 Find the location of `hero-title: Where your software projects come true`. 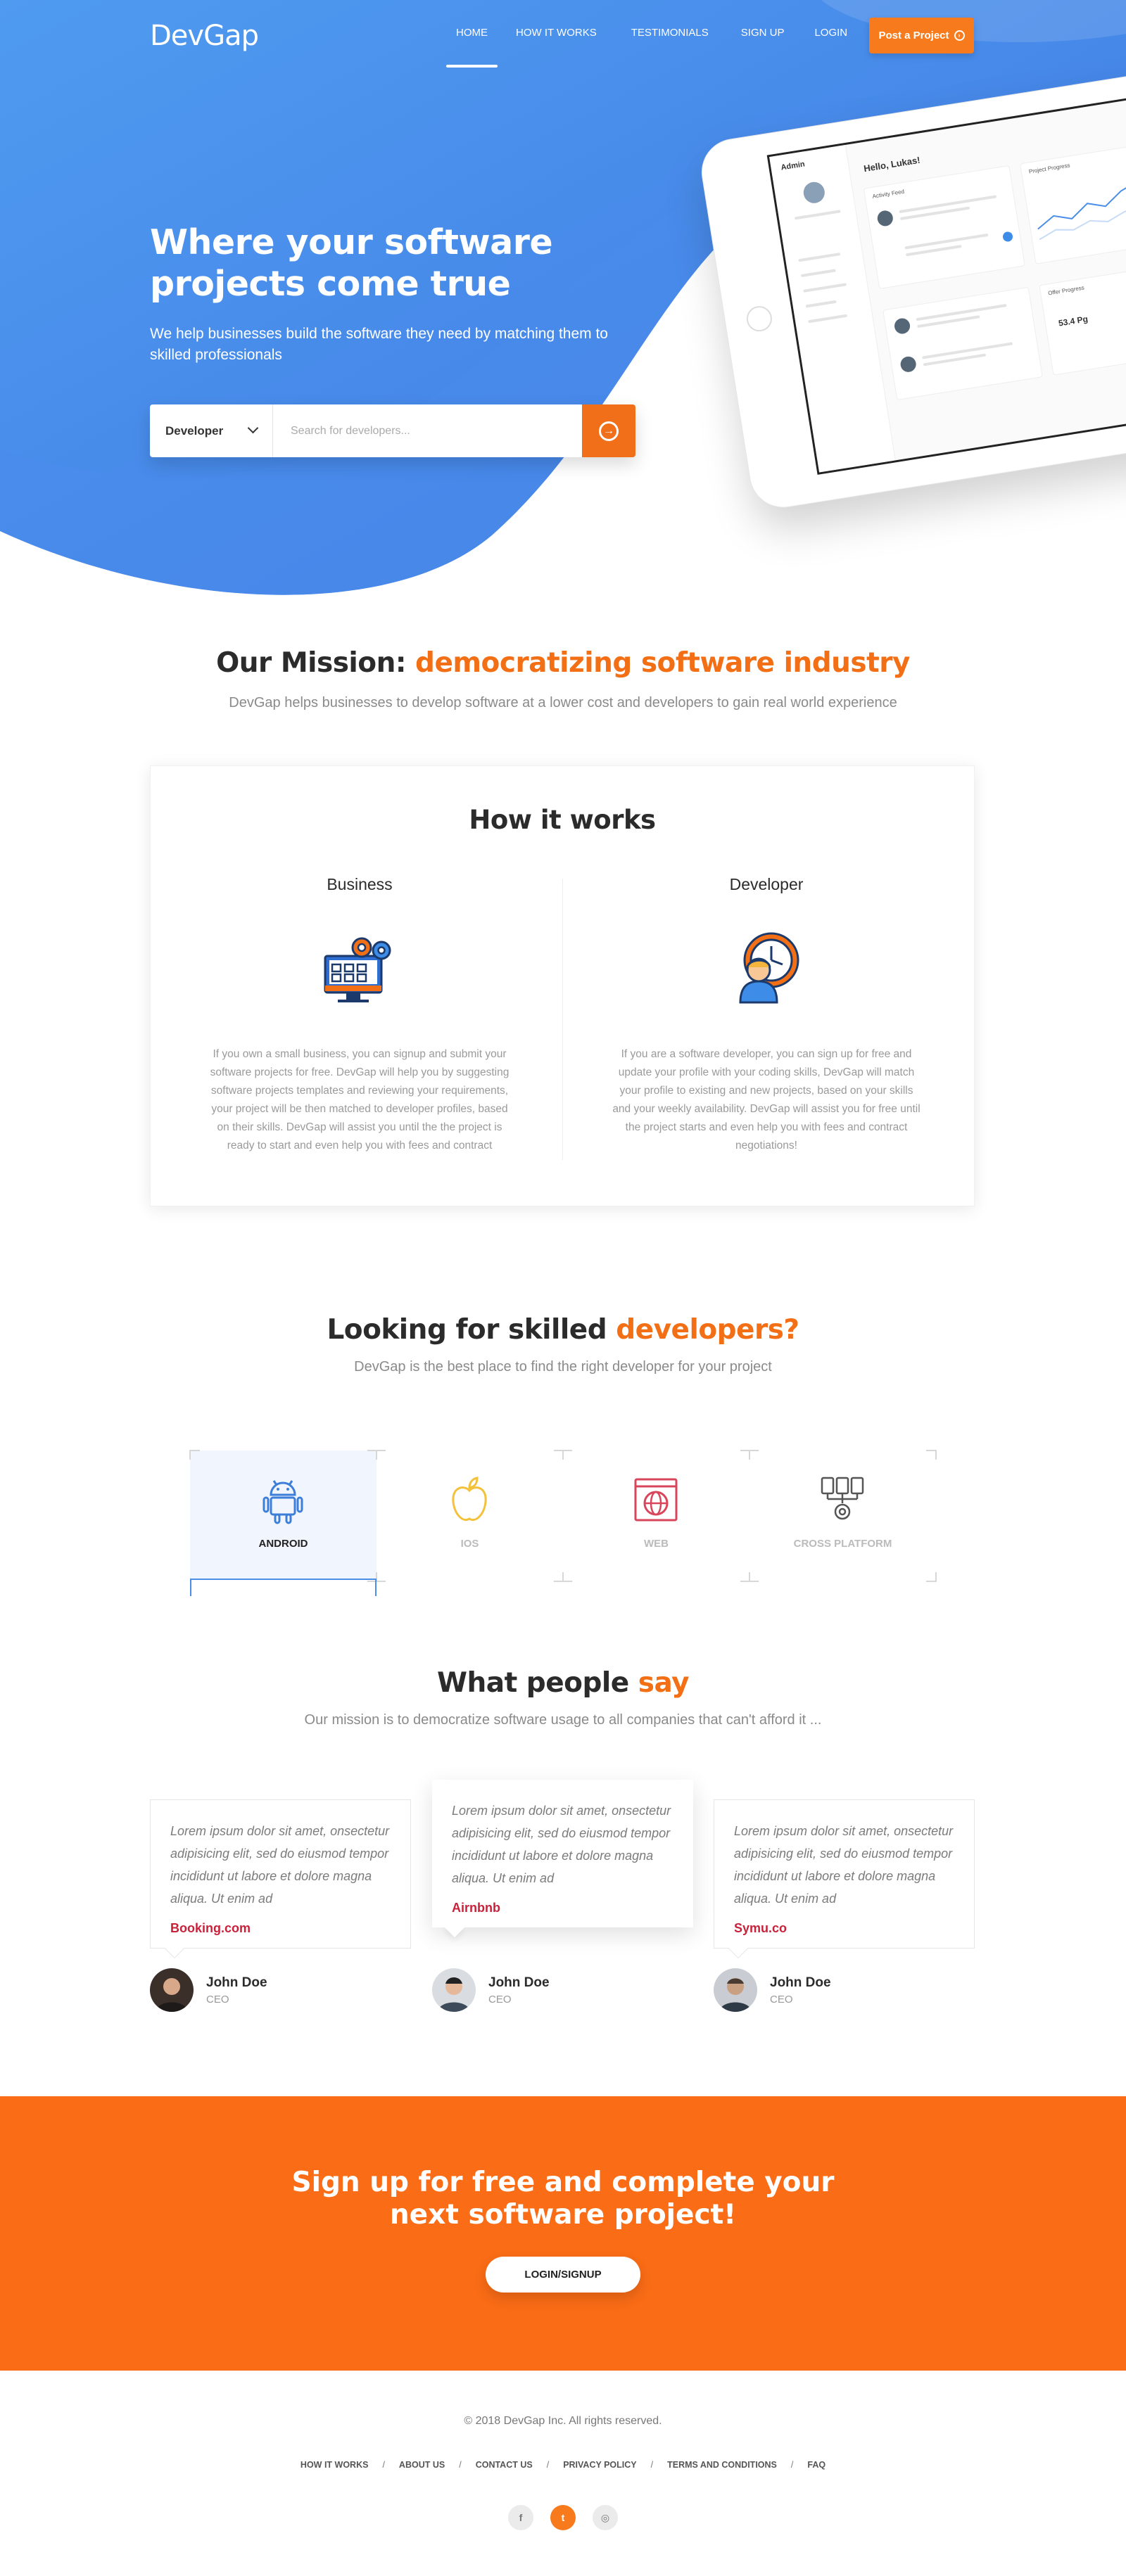

hero-title: Where your software projects come true is located at coordinates (351, 263).